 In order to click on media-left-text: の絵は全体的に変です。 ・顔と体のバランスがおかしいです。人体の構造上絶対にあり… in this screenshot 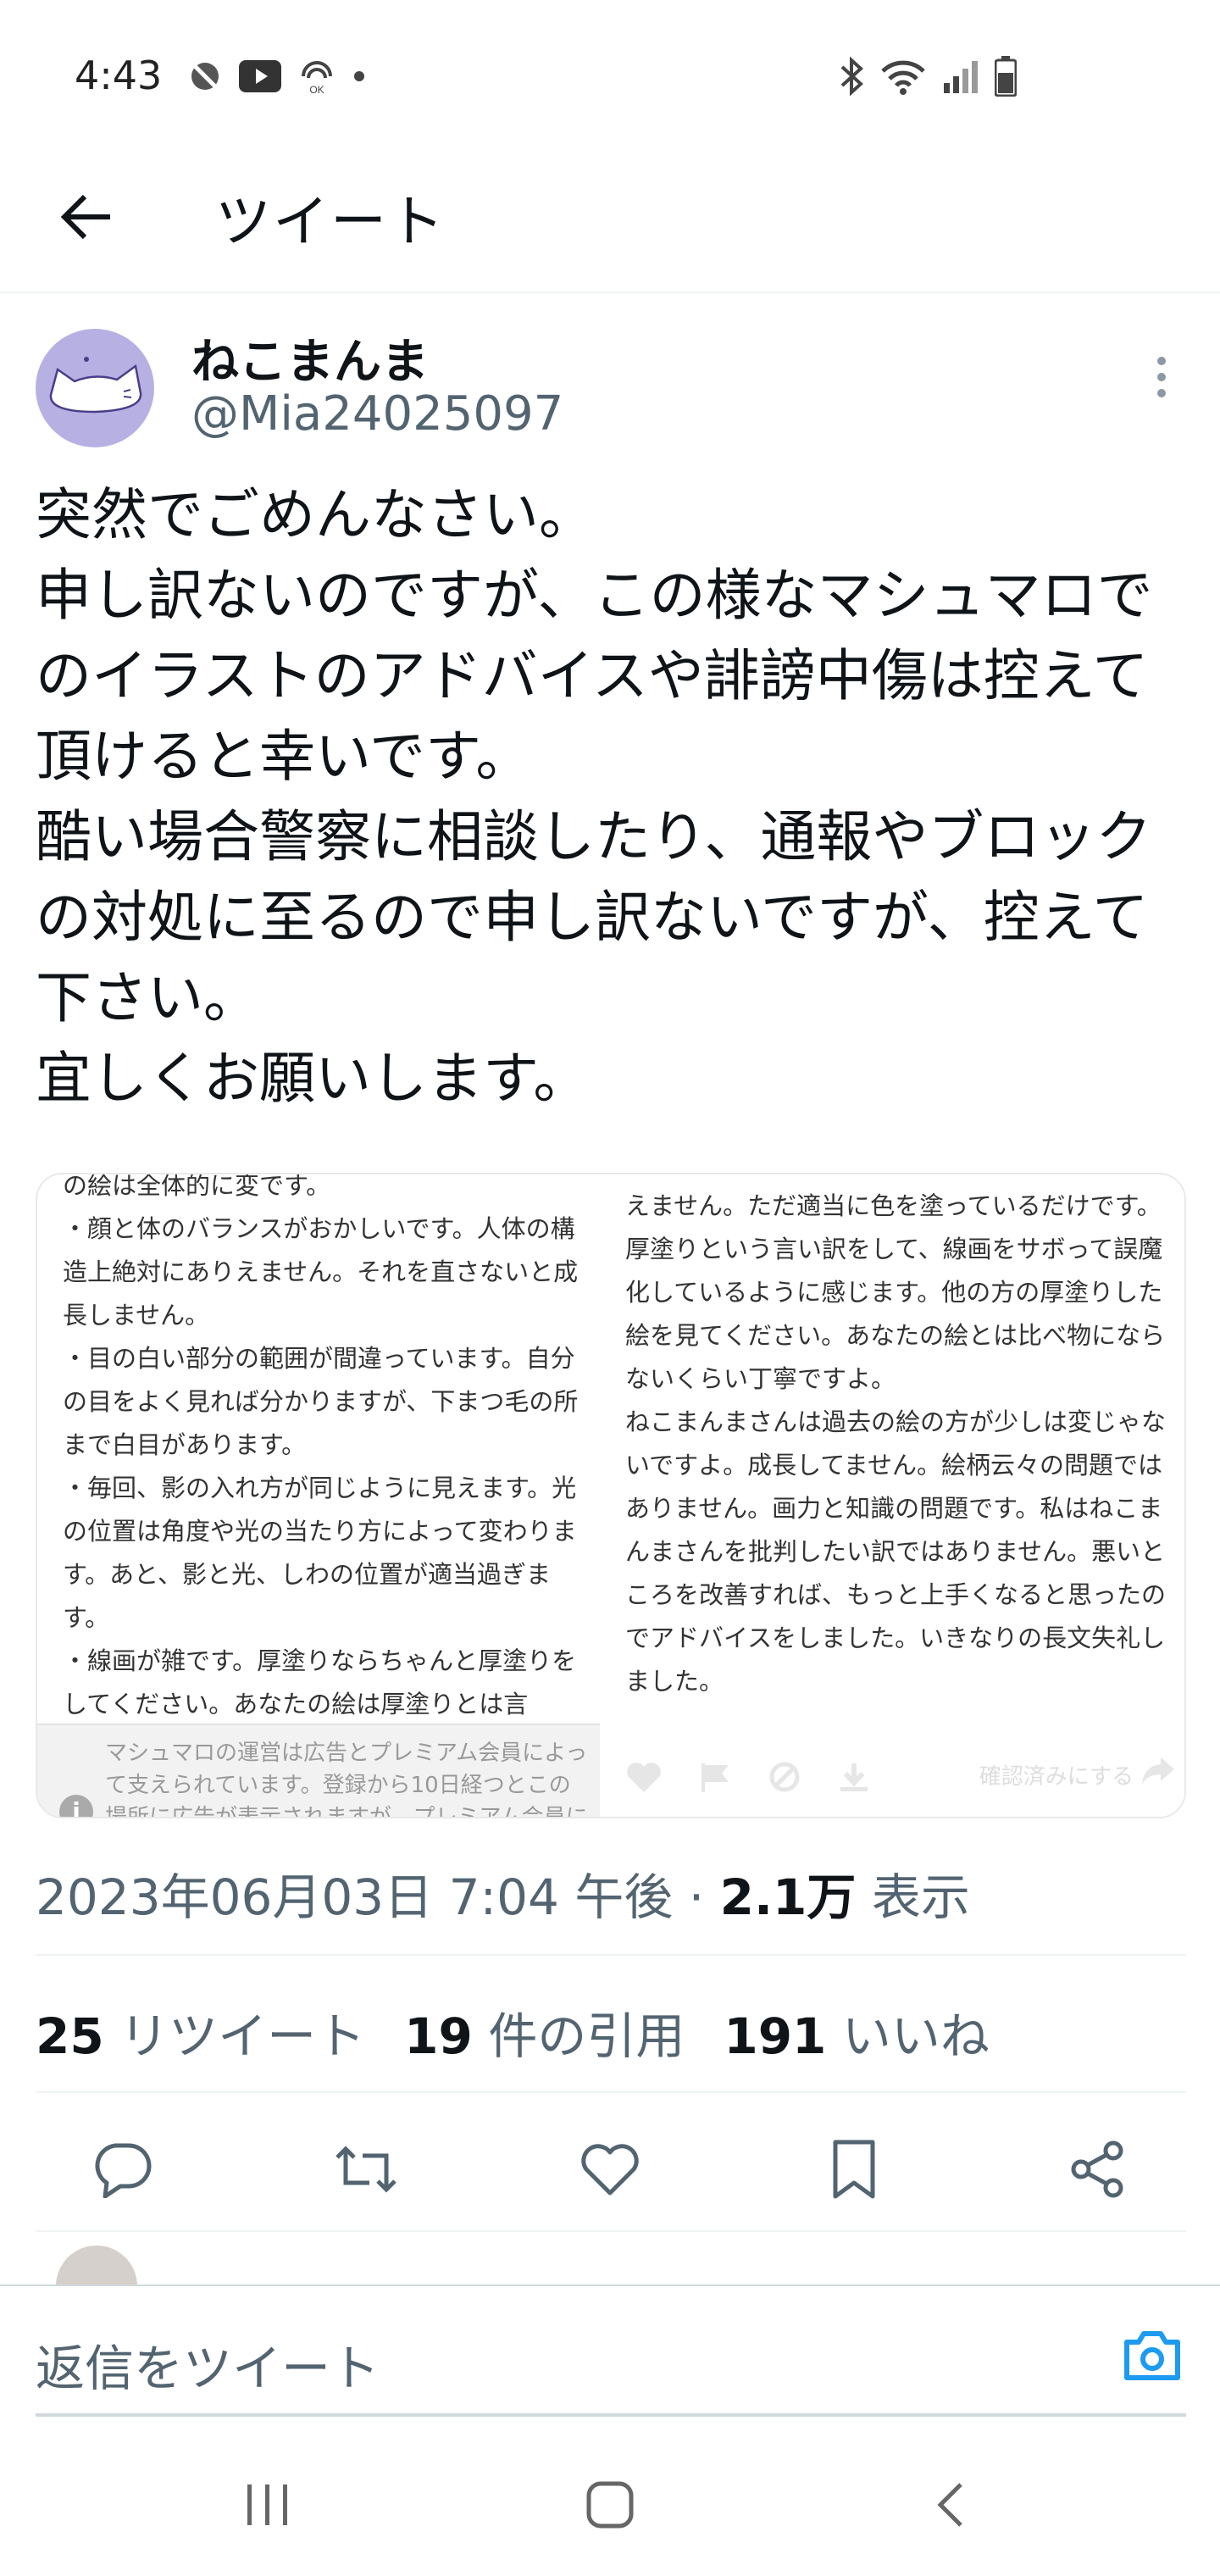, I will do `click(321, 1446)`.